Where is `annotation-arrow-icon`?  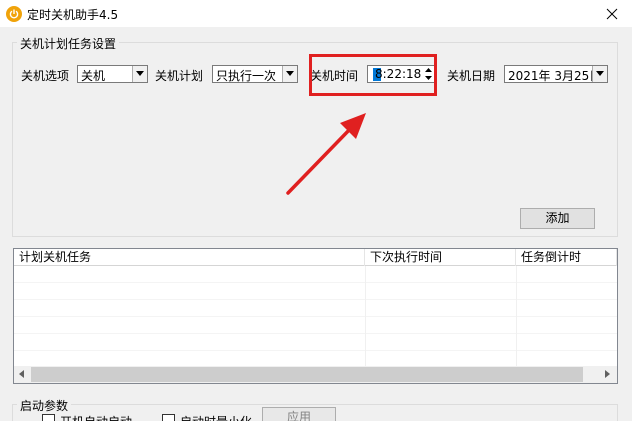 annotation-arrow-icon is located at coordinates (326, 154).